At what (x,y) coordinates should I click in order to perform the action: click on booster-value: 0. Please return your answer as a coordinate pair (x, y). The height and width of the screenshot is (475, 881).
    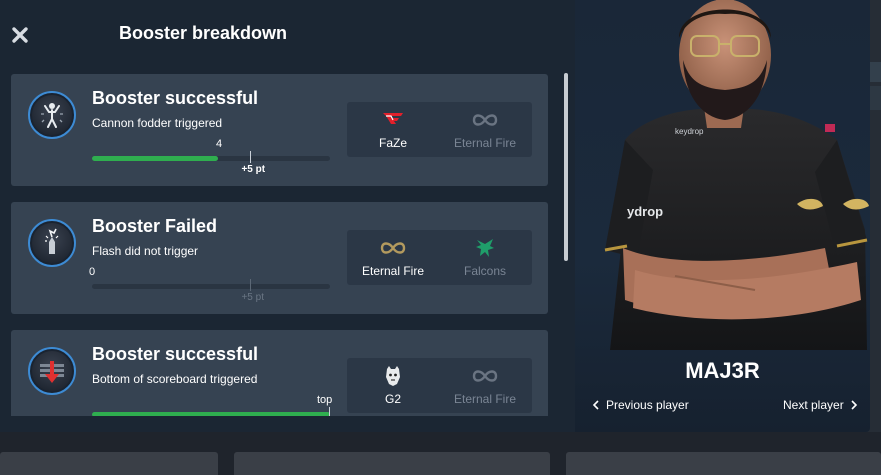
    Looking at the image, I should click on (92, 272).